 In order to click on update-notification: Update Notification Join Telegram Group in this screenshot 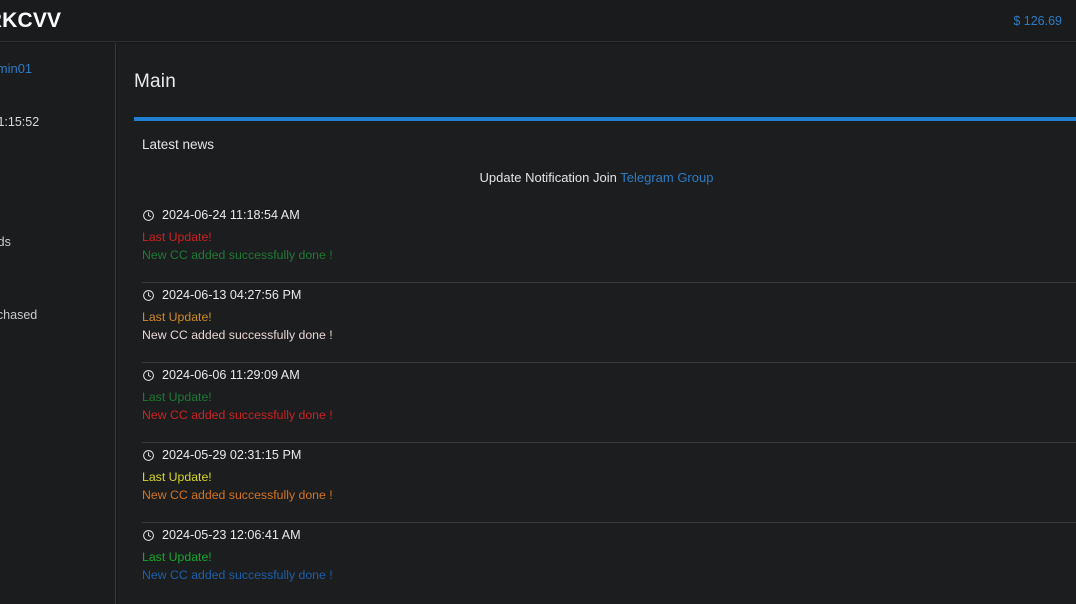, I will do `click(596, 168)`.